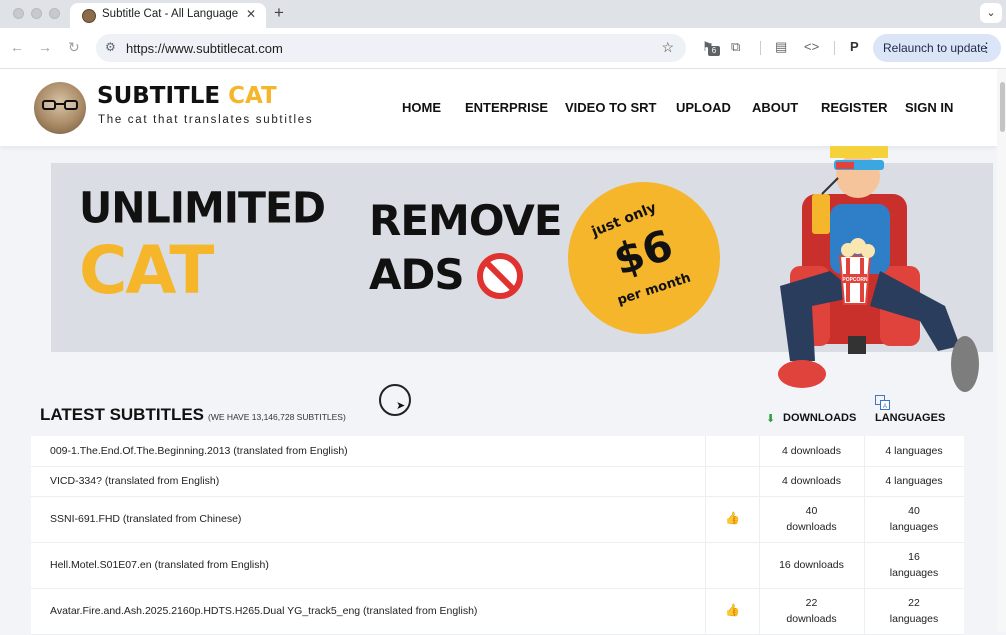  I want to click on banner-ads-text: ADS, so click(417, 274).